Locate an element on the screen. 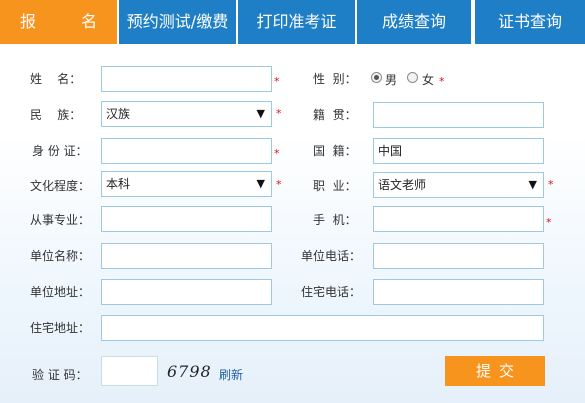  ethnicity-label: 民 族： is located at coordinates (56, 115).